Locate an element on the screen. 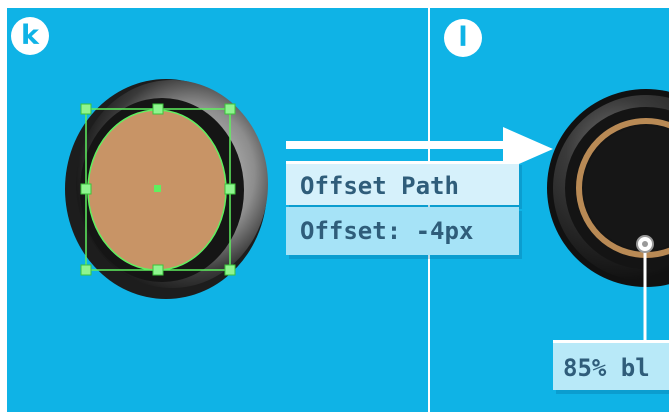  step-badge-k: k is located at coordinates (30, 36).